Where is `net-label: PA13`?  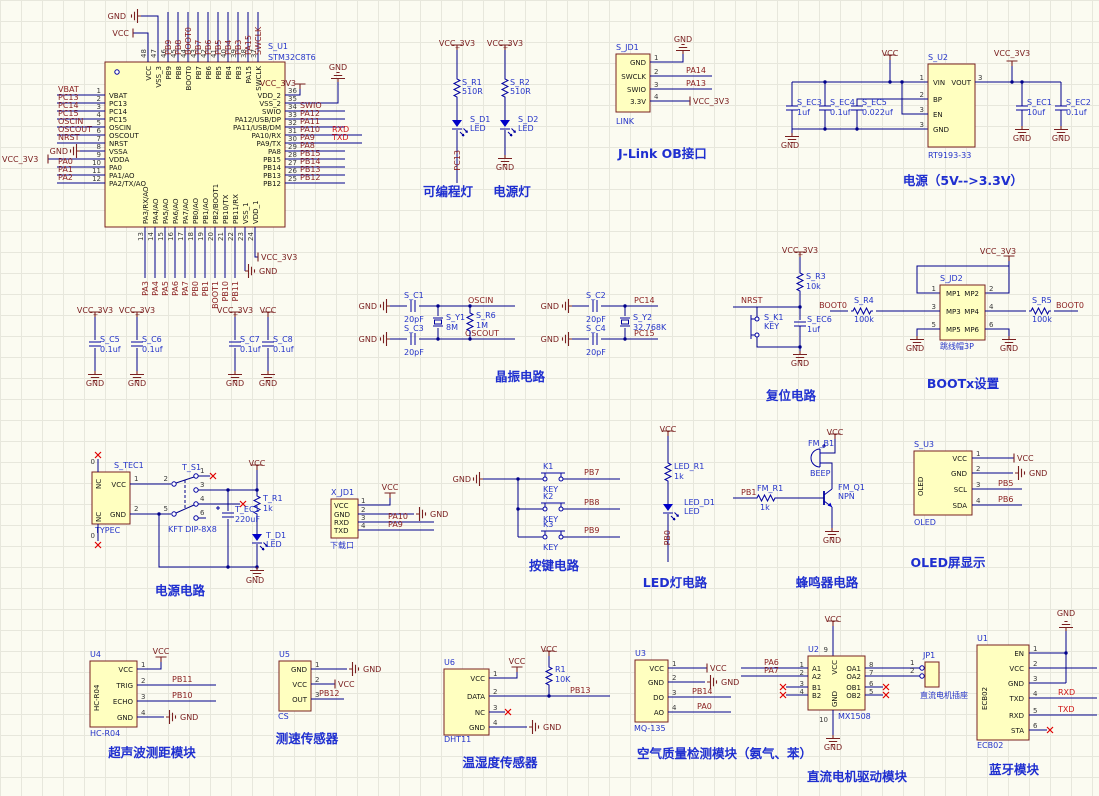 net-label: PA13 is located at coordinates (696, 83).